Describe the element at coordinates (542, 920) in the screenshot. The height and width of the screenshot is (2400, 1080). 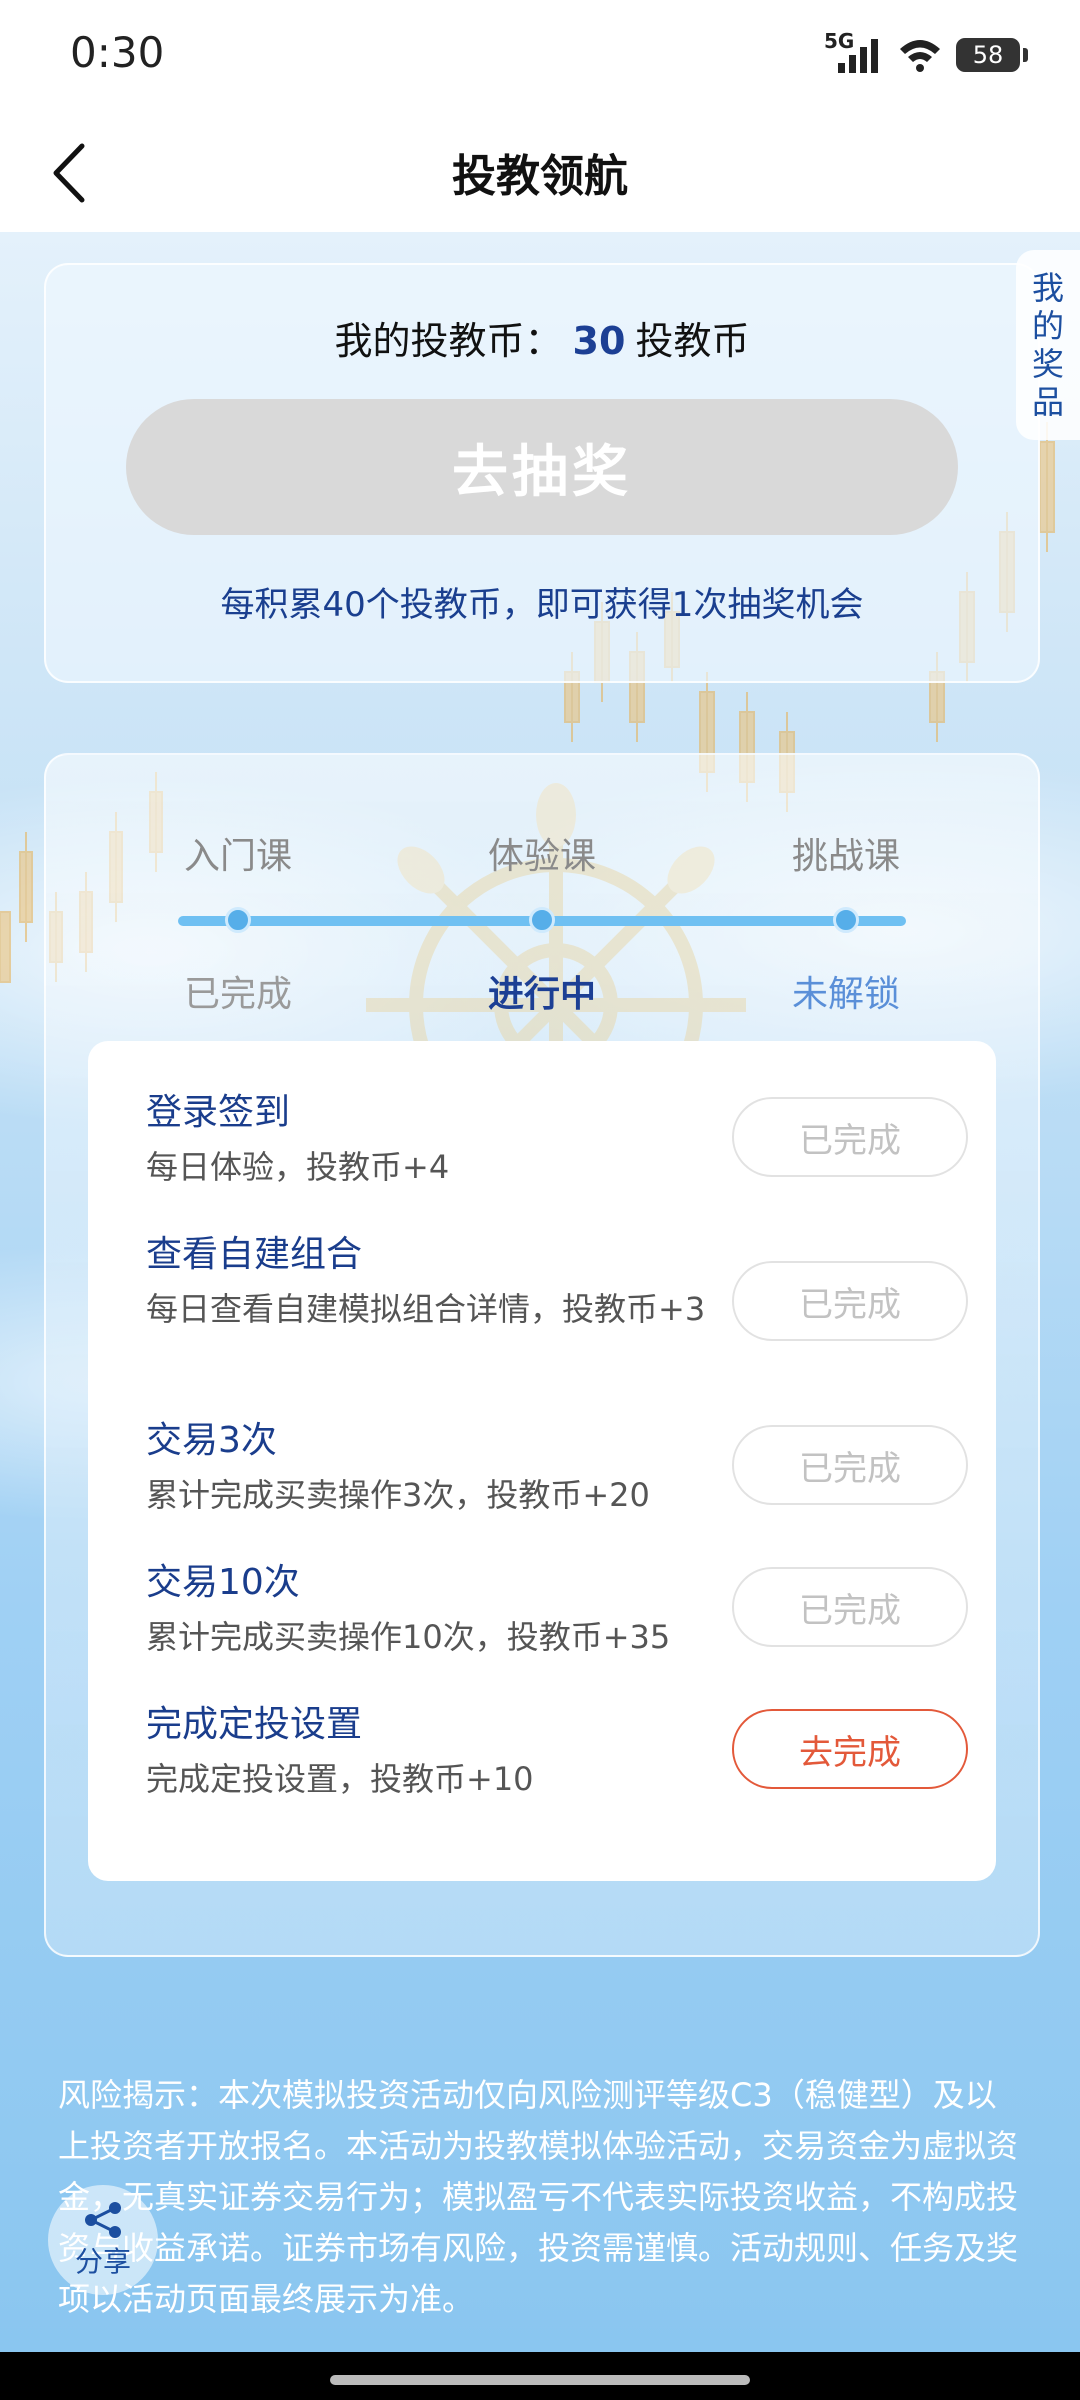
I see `stage-dot-experience` at that location.